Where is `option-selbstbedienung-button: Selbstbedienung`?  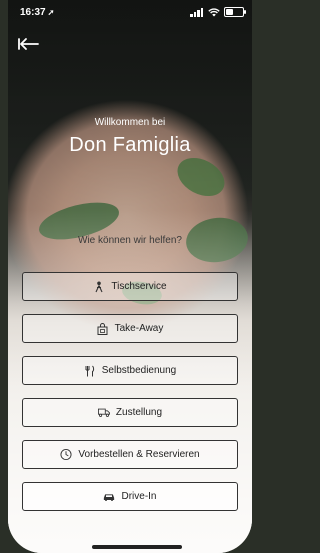
option-selbstbedienung-button: Selbstbedienung is located at coordinates (130, 370).